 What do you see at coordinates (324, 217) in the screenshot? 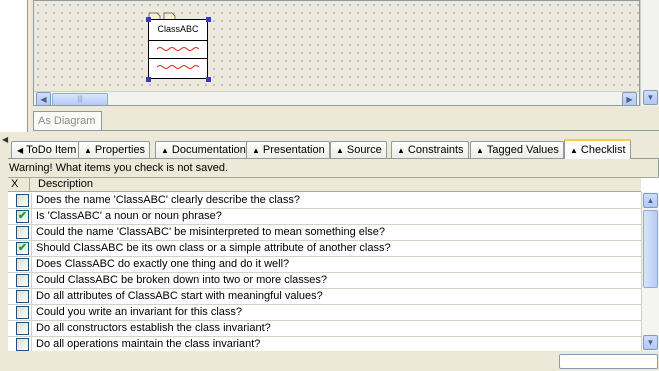
I see `table-row: ✔ Is 'ClassABC' a noun or noun phrase?` at bounding box center [324, 217].